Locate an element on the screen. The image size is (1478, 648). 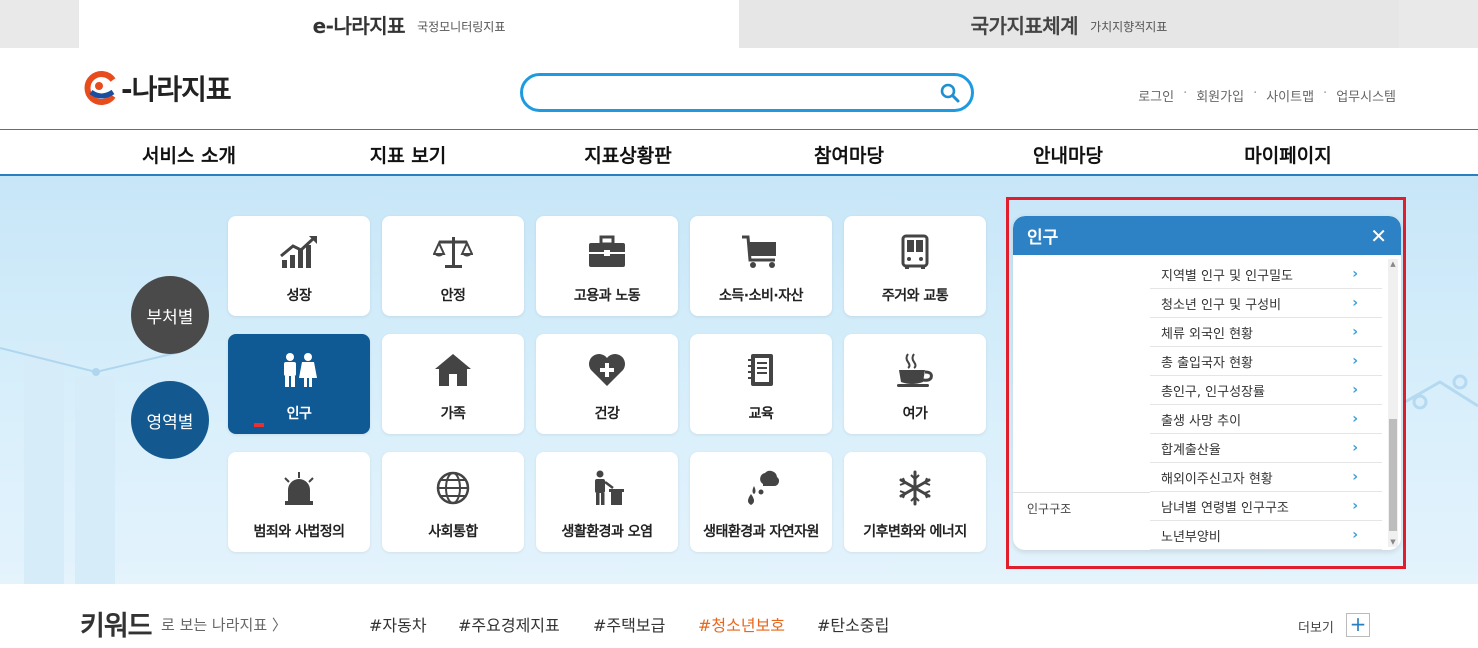
keyword-tag-highlighted: #청소년보호 is located at coordinates (741, 624).